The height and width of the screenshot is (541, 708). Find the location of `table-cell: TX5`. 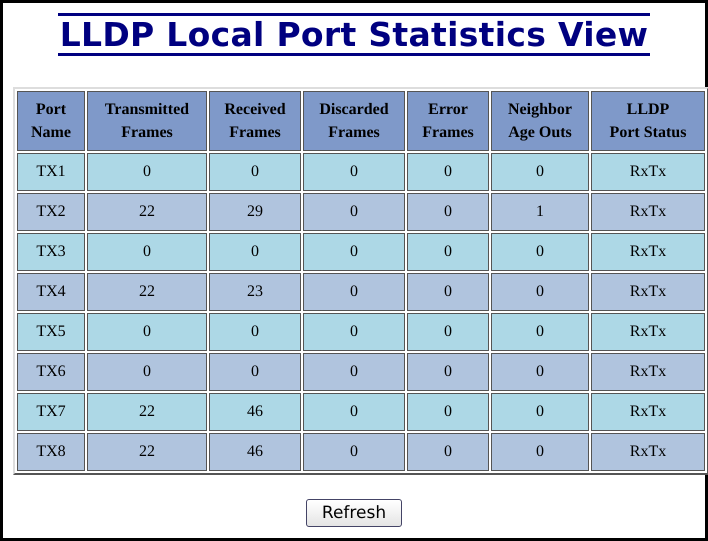

table-cell: TX5 is located at coordinates (51, 332).